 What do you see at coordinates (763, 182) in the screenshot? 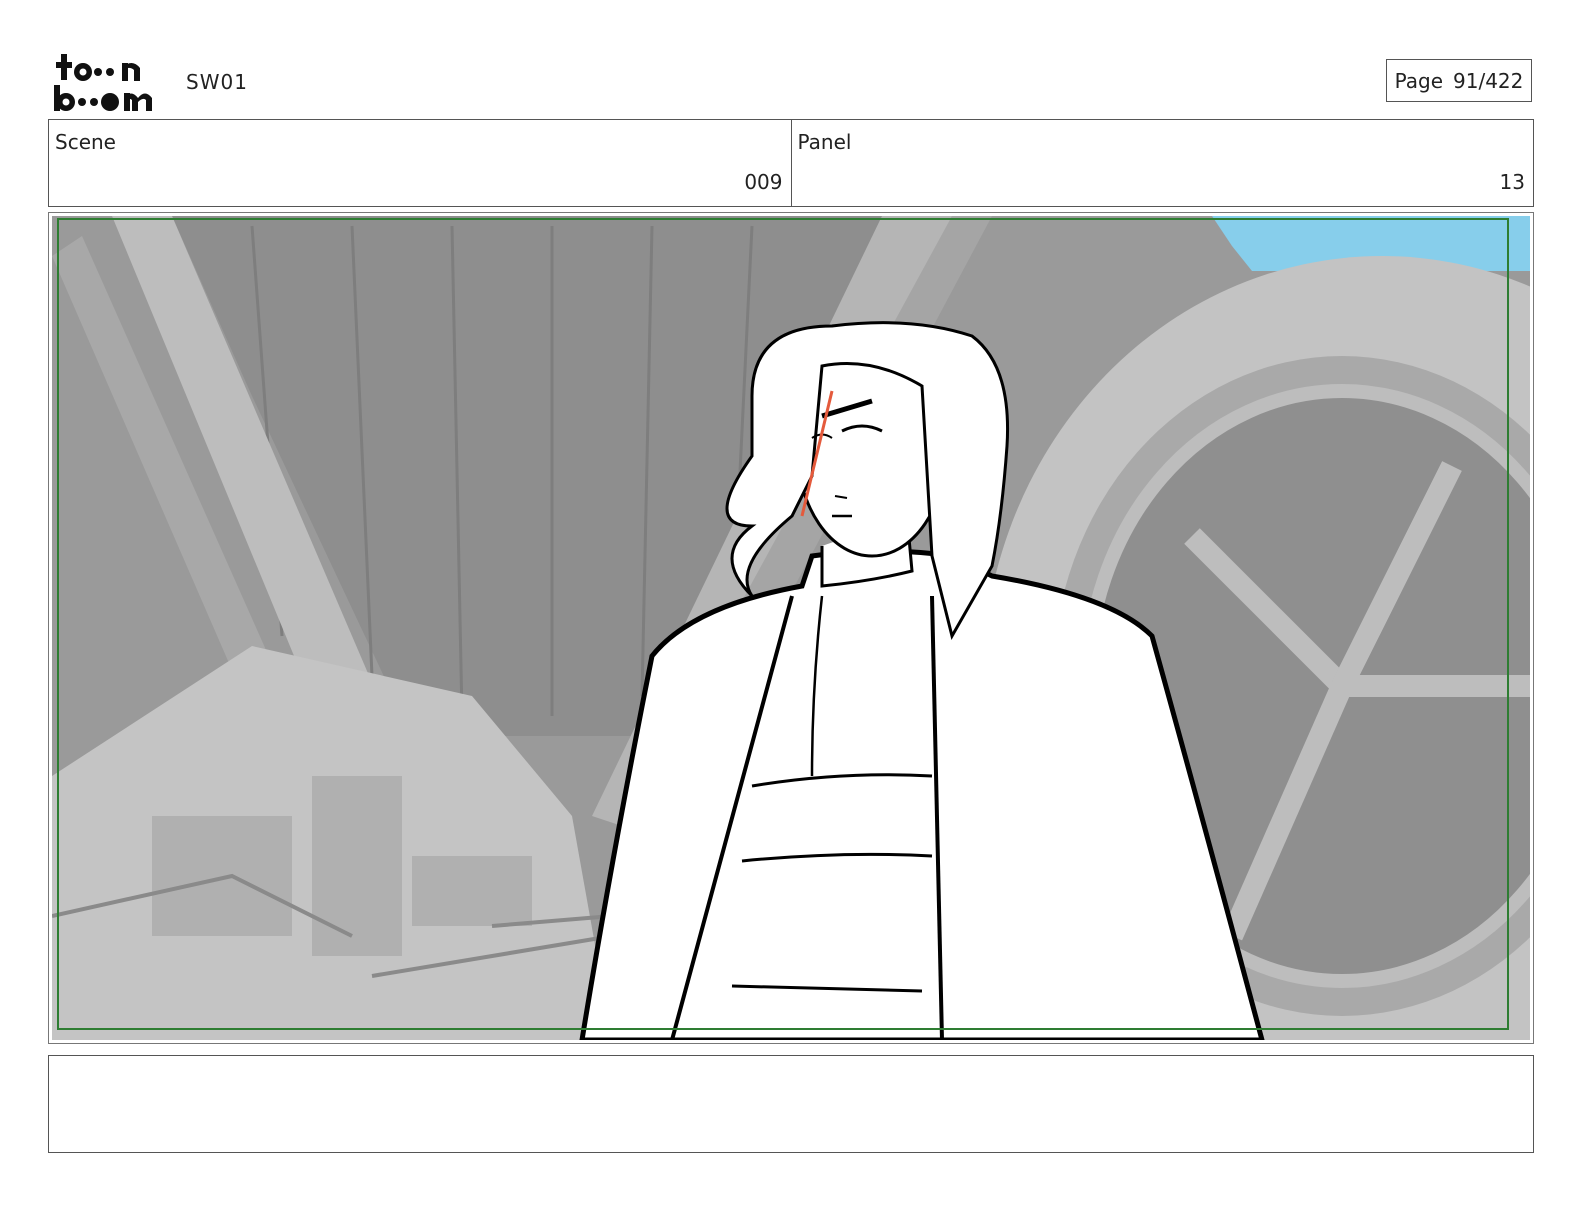
I see `scene-number: 009` at bounding box center [763, 182].